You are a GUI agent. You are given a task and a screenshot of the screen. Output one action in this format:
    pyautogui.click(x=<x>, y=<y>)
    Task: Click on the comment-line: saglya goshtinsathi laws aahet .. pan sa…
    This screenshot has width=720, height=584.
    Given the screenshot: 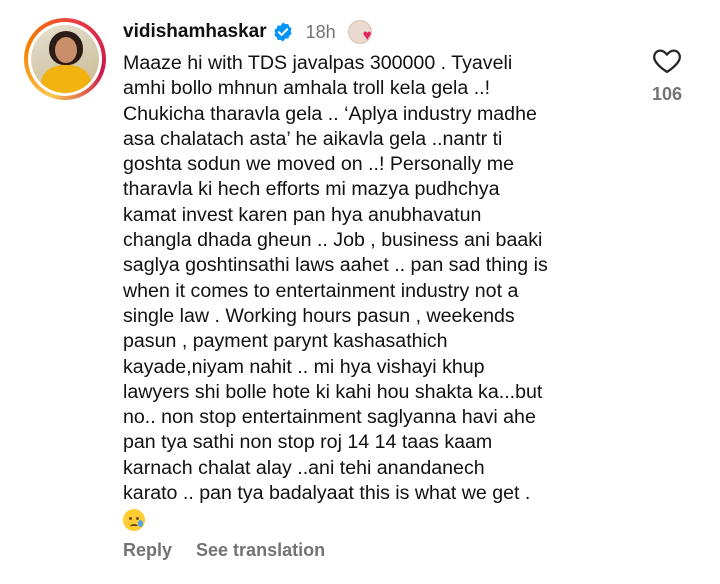 What is the action you would take?
    pyautogui.click(x=335, y=265)
    